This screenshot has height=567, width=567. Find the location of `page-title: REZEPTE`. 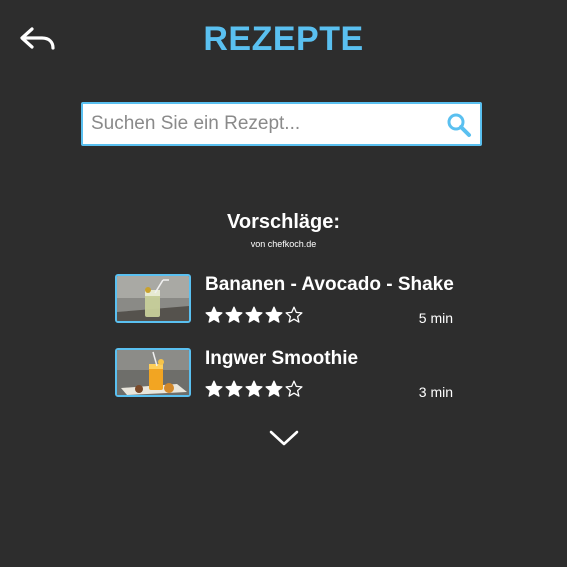

page-title: REZEPTE is located at coordinates (283, 39).